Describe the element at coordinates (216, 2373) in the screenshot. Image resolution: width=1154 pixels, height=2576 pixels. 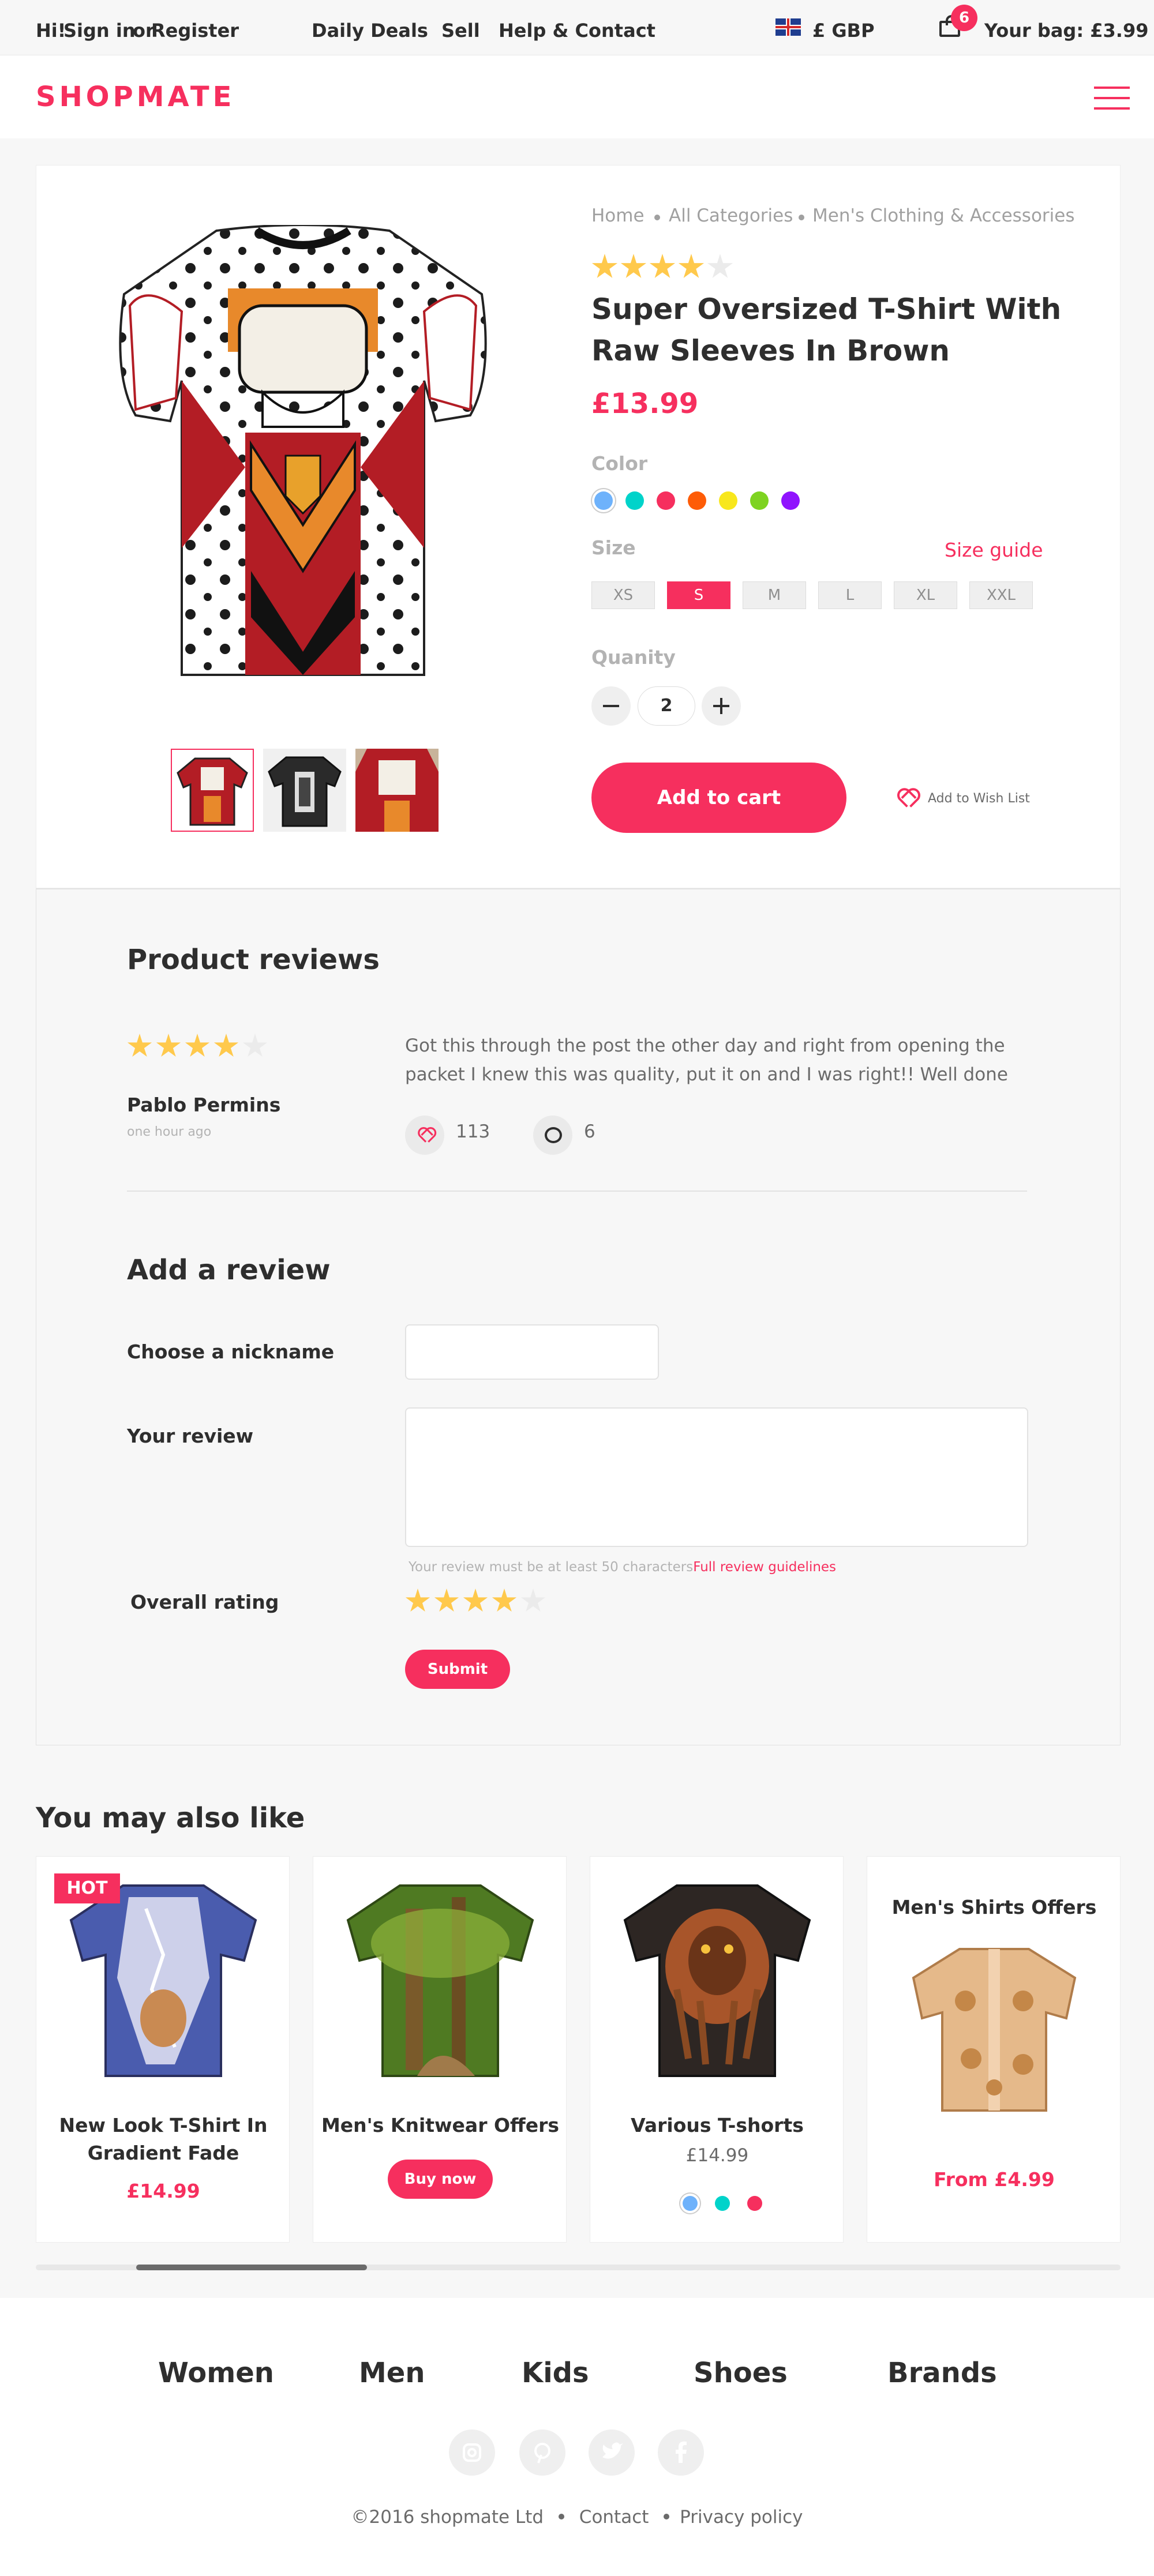
I see `footer-nav-women: Women` at that location.